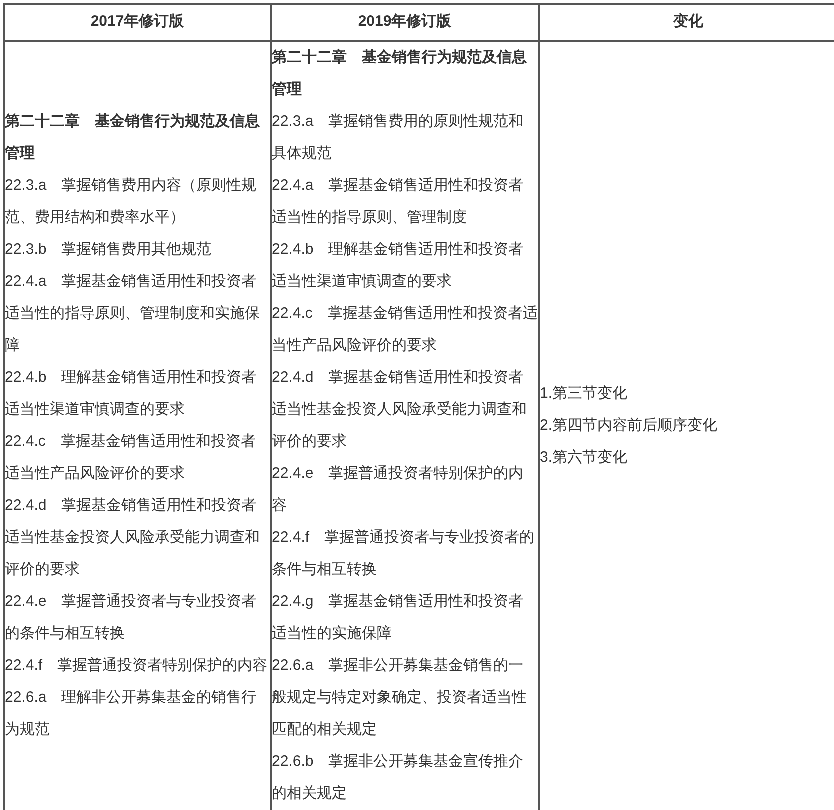  Describe the element at coordinates (137, 22) in the screenshot. I see `column-header: 2017年修订版` at that location.